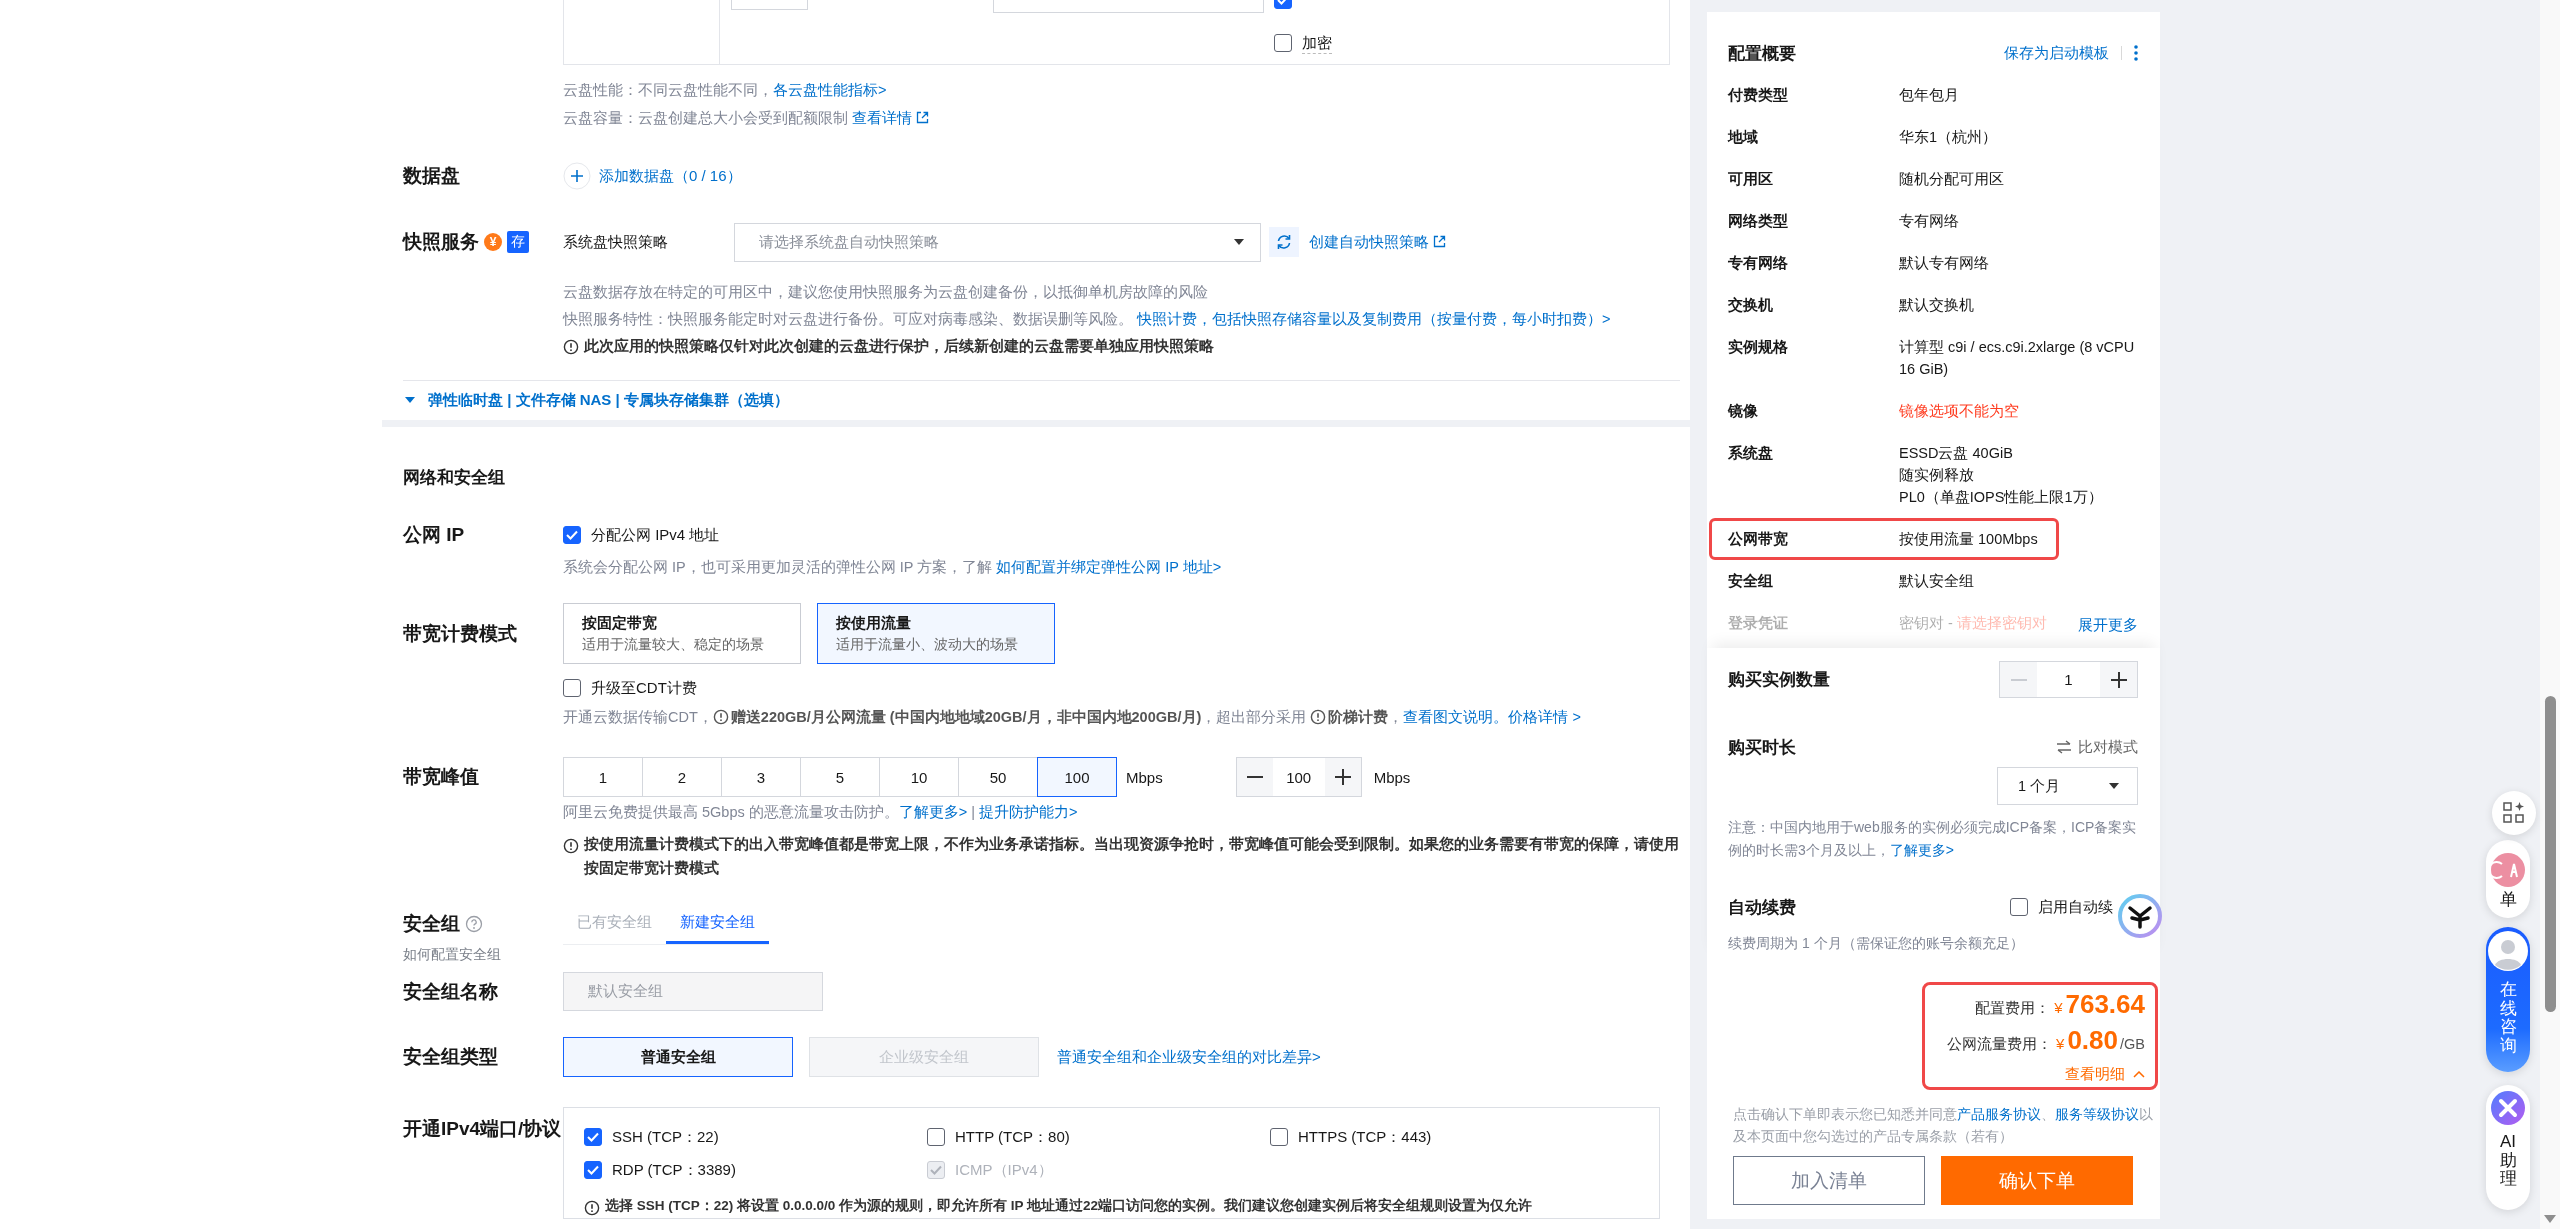 Image resolution: width=2560 pixels, height=1229 pixels. Describe the element at coordinates (2508, 1108) in the screenshot. I see `ai-icon` at that location.